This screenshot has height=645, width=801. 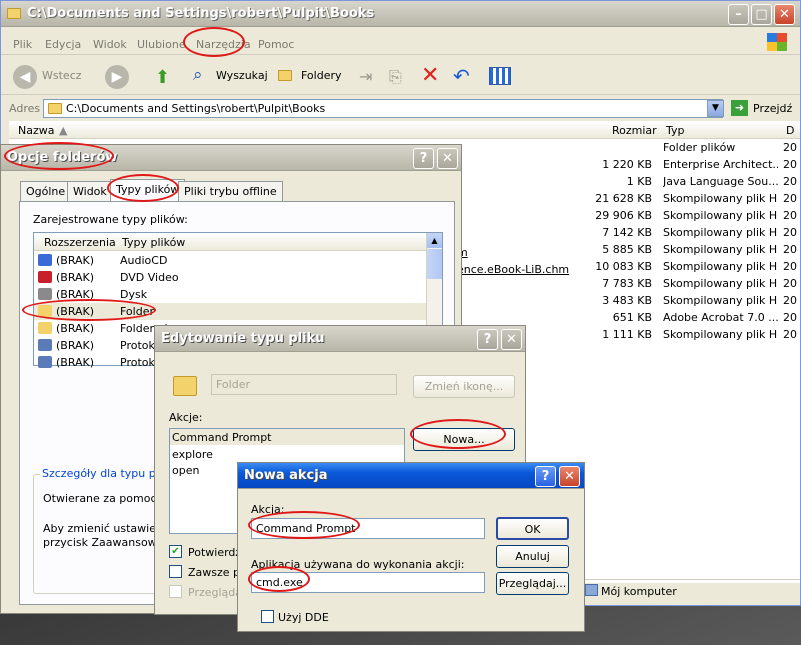 I want to click on edit-file-type-titlebar: Edytowanie typu pliku ? ✕, so click(x=340, y=339).